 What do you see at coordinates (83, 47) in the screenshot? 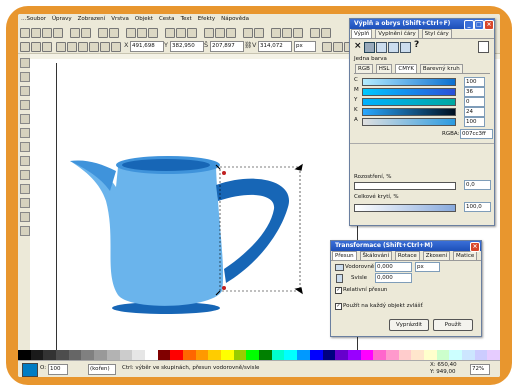
I see `flip-horizontal-icon` at bounding box center [83, 47].